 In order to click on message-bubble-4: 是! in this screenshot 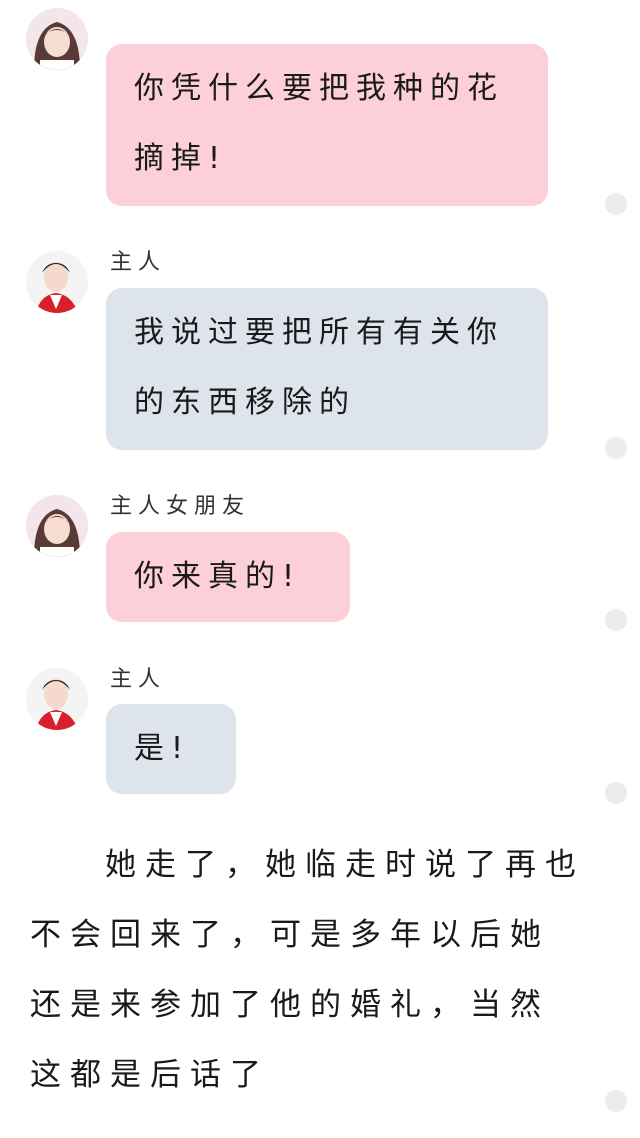, I will do `click(171, 749)`.